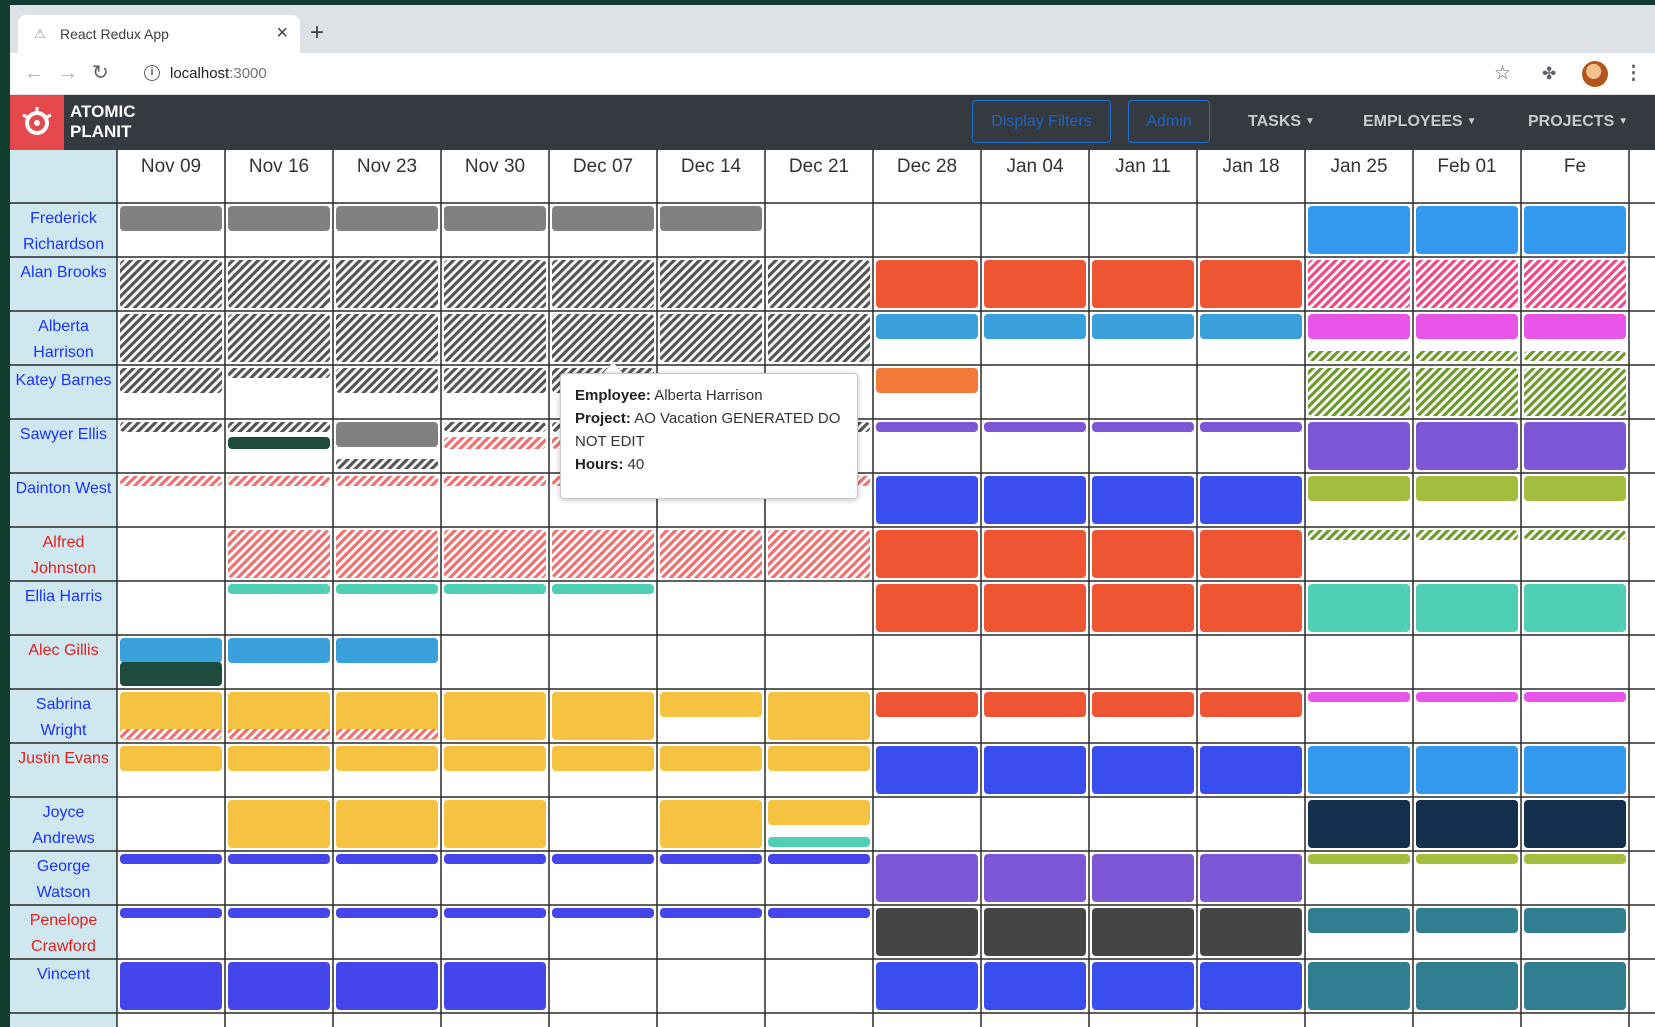 Image resolution: width=1655 pixels, height=1027 pixels. Describe the element at coordinates (63, 244) in the screenshot. I see `employee-name: Richardson` at that location.